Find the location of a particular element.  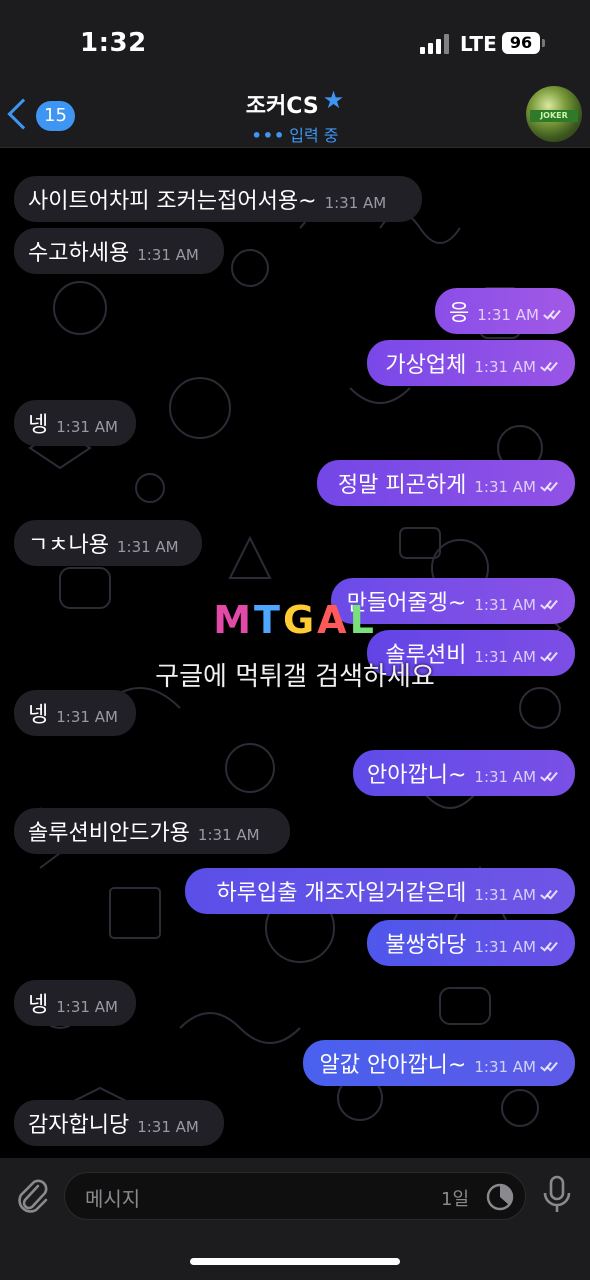

incoming-message: 감자합니당 1:31 AM is located at coordinates (119, 1123).